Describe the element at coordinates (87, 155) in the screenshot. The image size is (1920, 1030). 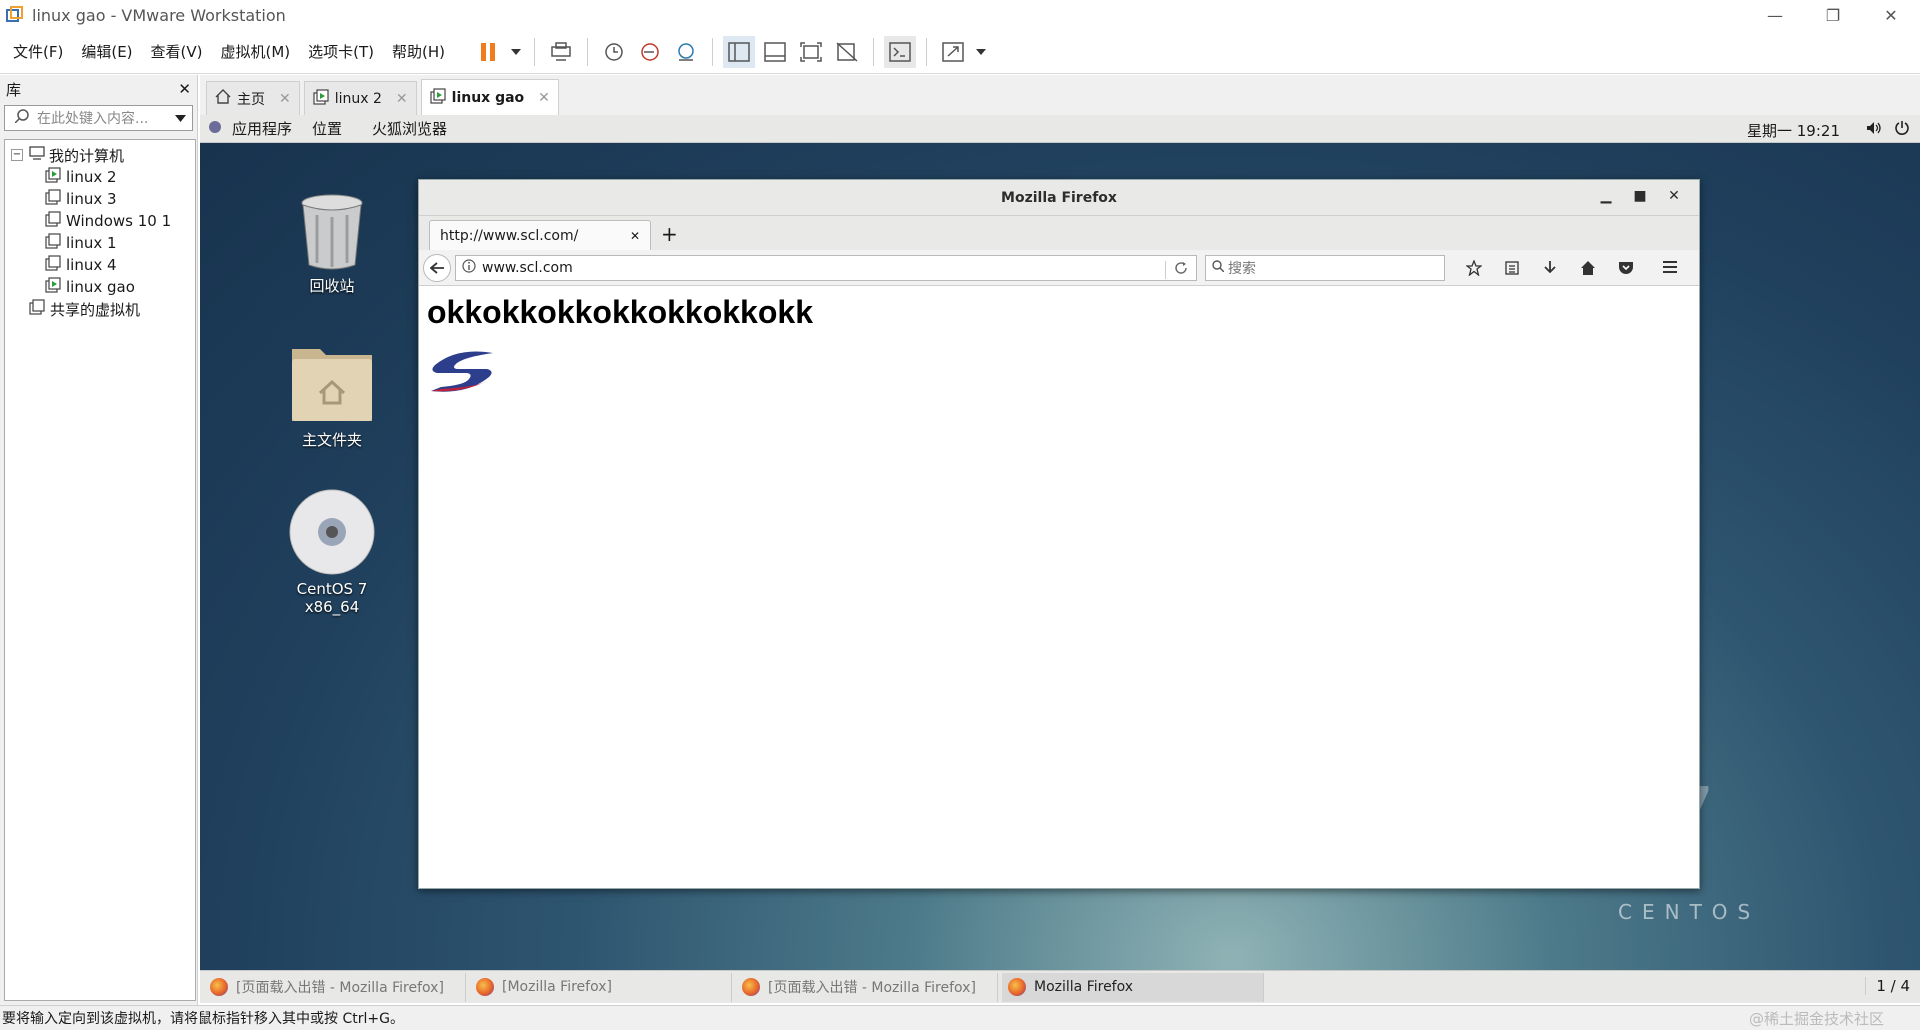
I see `tree-label: 我的计算机` at that location.